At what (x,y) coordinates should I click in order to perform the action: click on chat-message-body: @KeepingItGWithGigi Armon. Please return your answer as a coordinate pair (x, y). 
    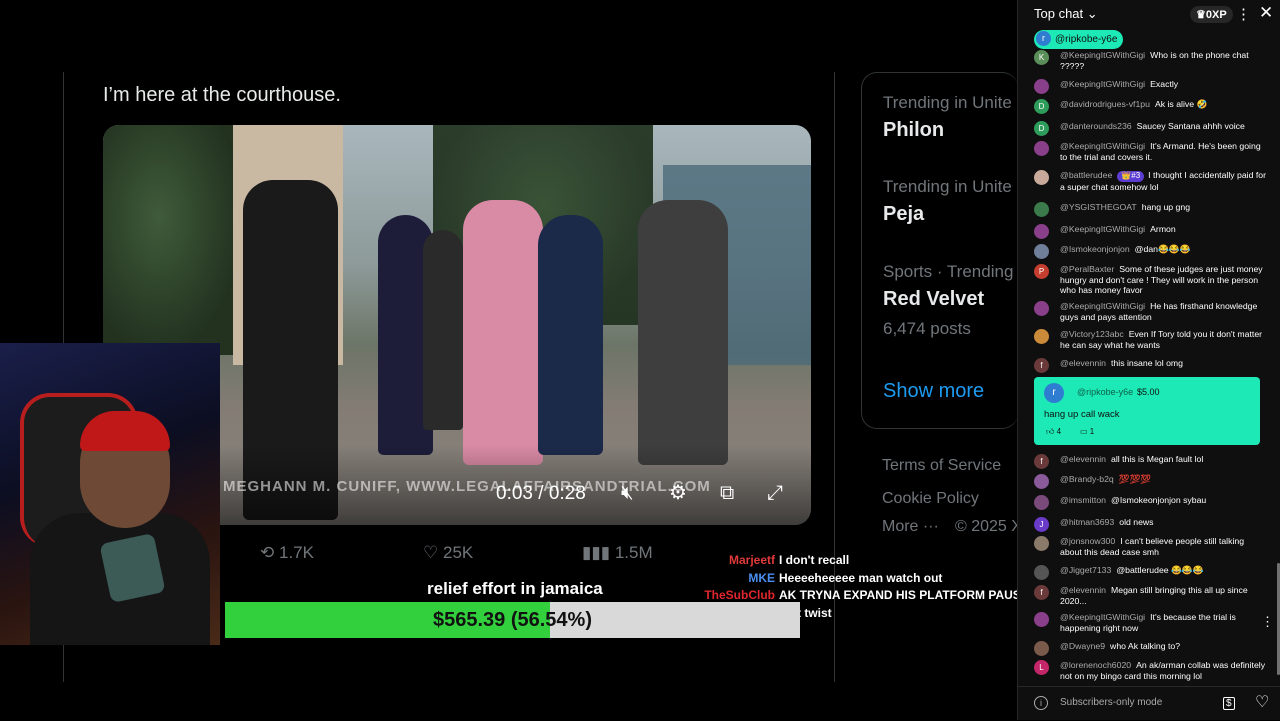
    Looking at the image, I should click on (1164, 229).